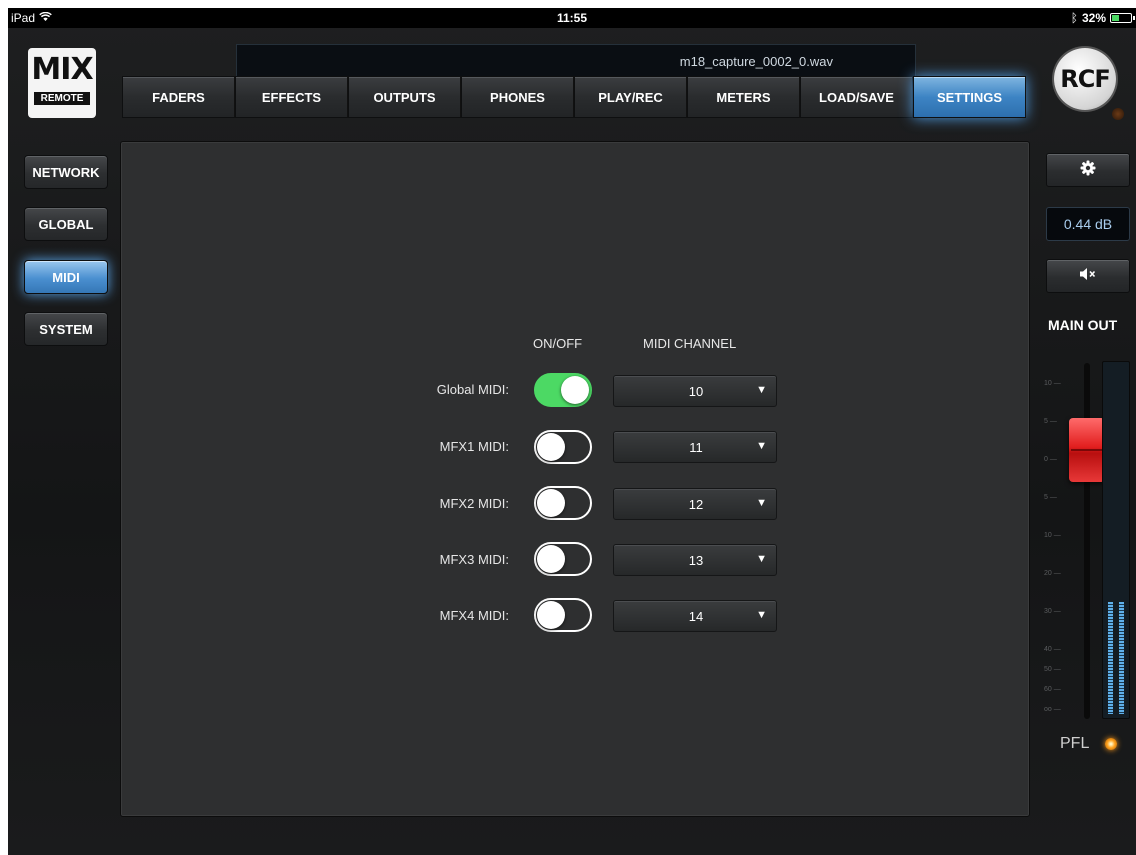 The height and width of the screenshot is (855, 1136). I want to click on battery-icon, so click(1122, 18).